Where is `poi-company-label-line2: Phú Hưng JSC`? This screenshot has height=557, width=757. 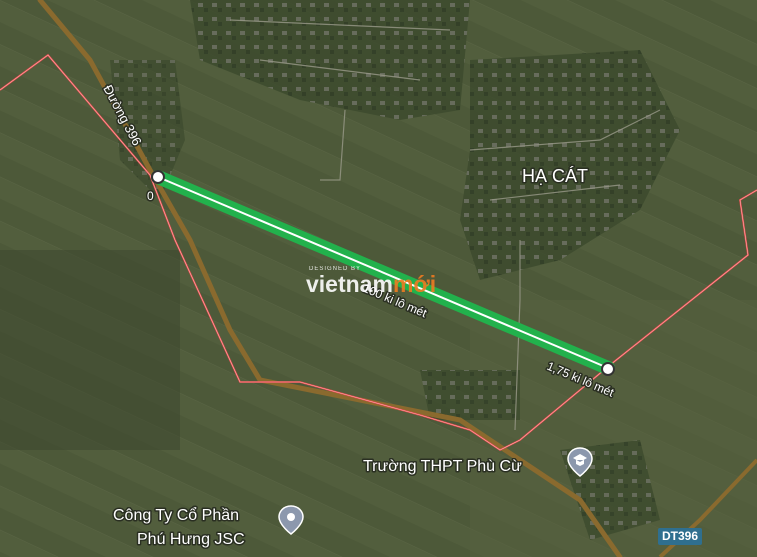 poi-company-label-line2: Phú Hưng JSC is located at coordinates (191, 540).